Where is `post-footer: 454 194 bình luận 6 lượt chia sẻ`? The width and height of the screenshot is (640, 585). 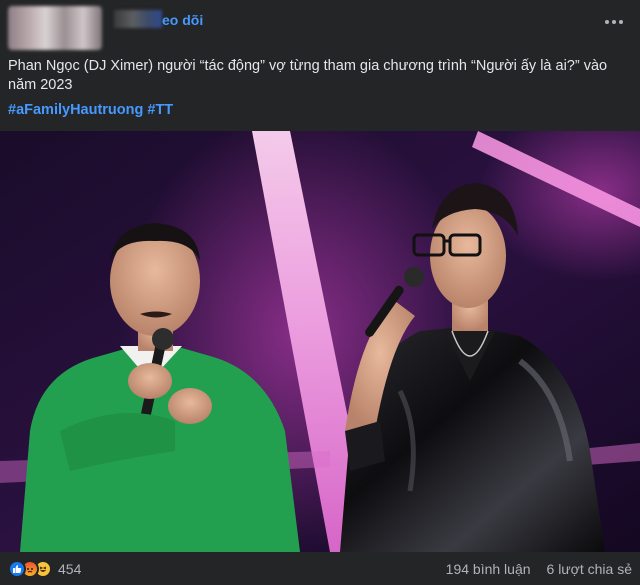
post-footer: 454 194 bình luận 6 lượt chia sẻ is located at coordinates (320, 568).